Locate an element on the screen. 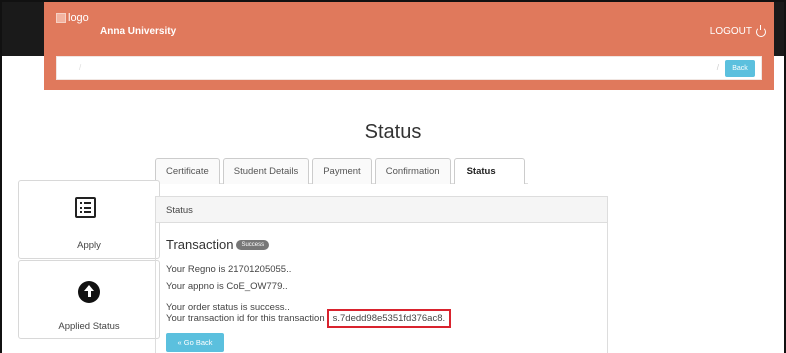  sidebar-item-label: Applied Status is located at coordinates (89, 326).